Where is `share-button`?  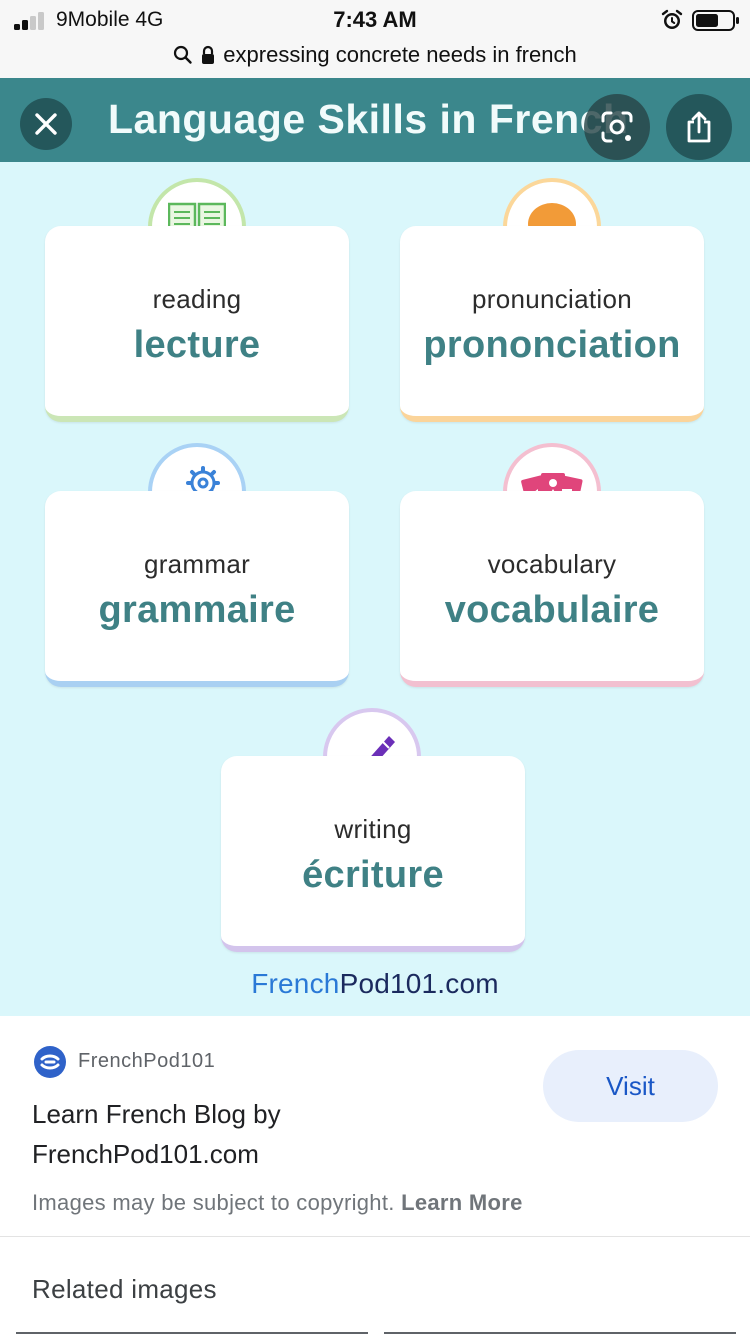
share-button is located at coordinates (699, 127).